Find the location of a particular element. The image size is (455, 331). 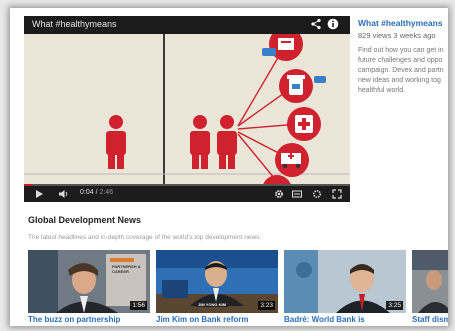

captions-icon is located at coordinates (297, 194).